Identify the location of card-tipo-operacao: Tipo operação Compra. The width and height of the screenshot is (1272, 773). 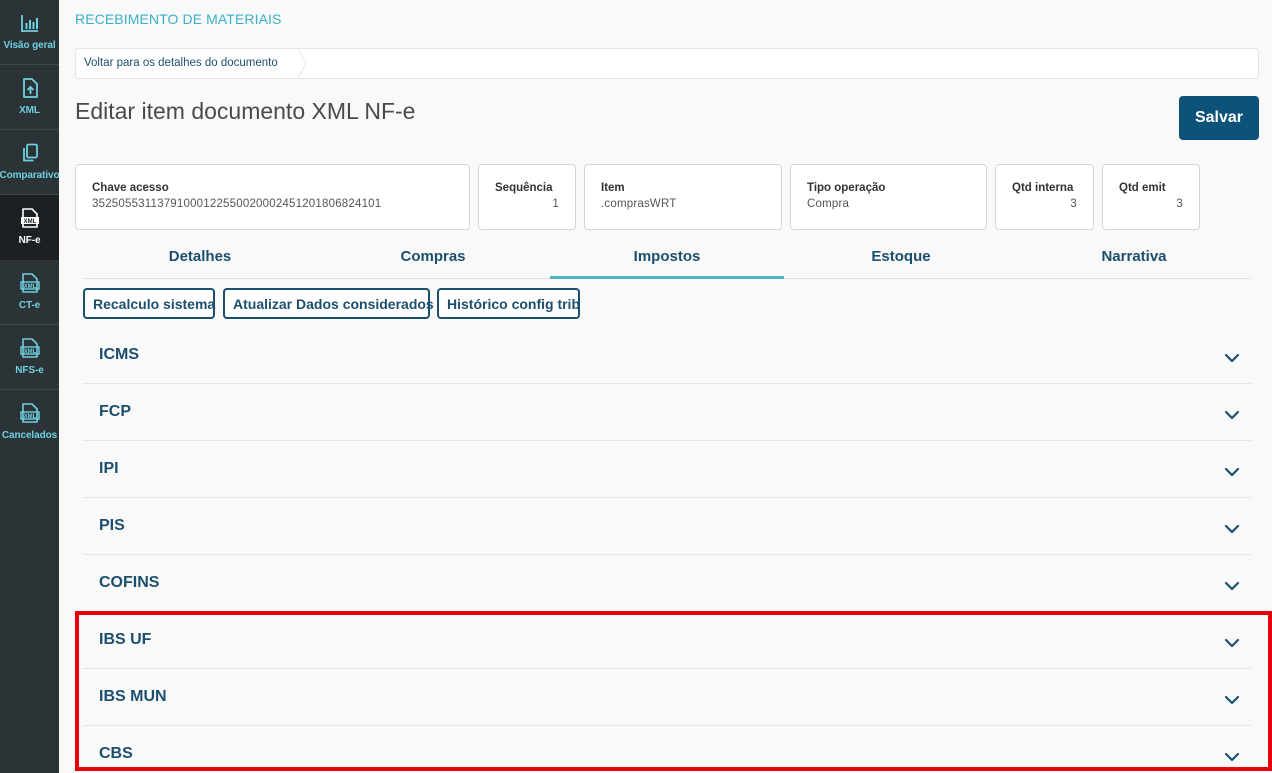
(888, 197).